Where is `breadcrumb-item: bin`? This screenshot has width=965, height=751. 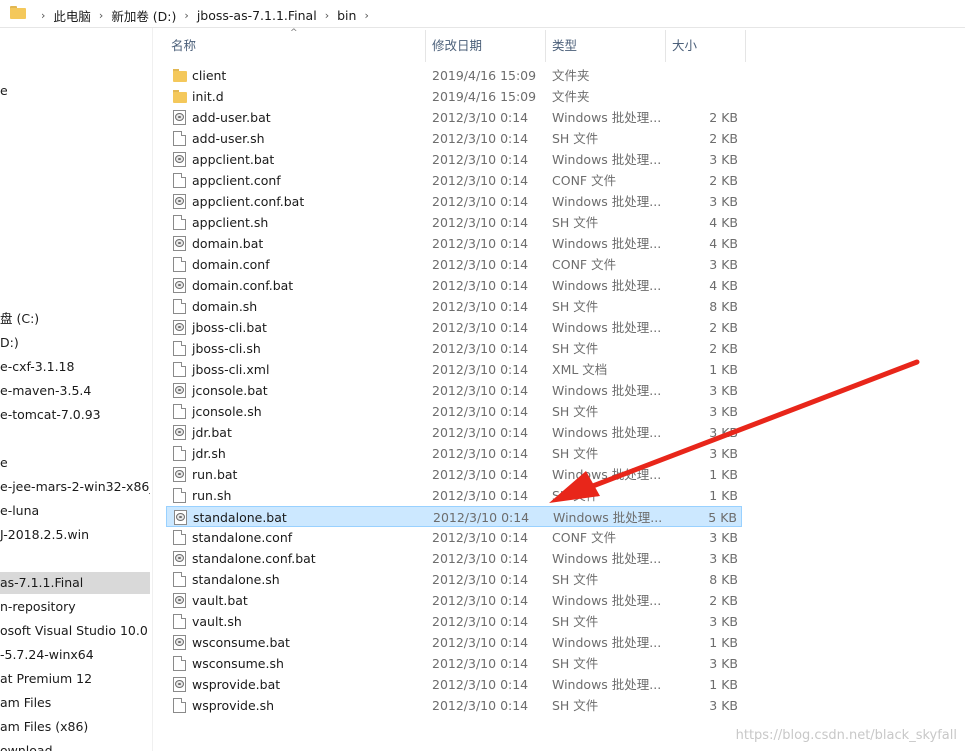 breadcrumb-item: bin is located at coordinates (346, 15).